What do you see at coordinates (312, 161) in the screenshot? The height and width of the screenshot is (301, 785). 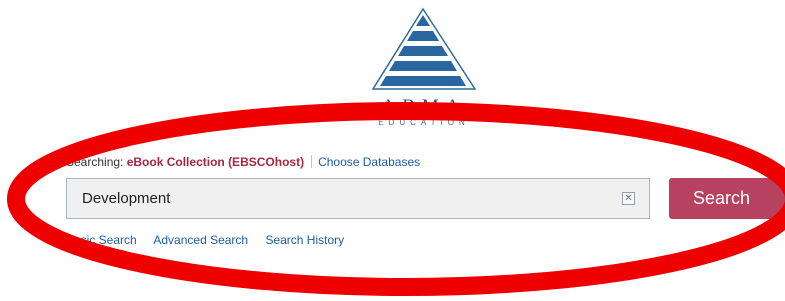 I see `separator` at bounding box center [312, 161].